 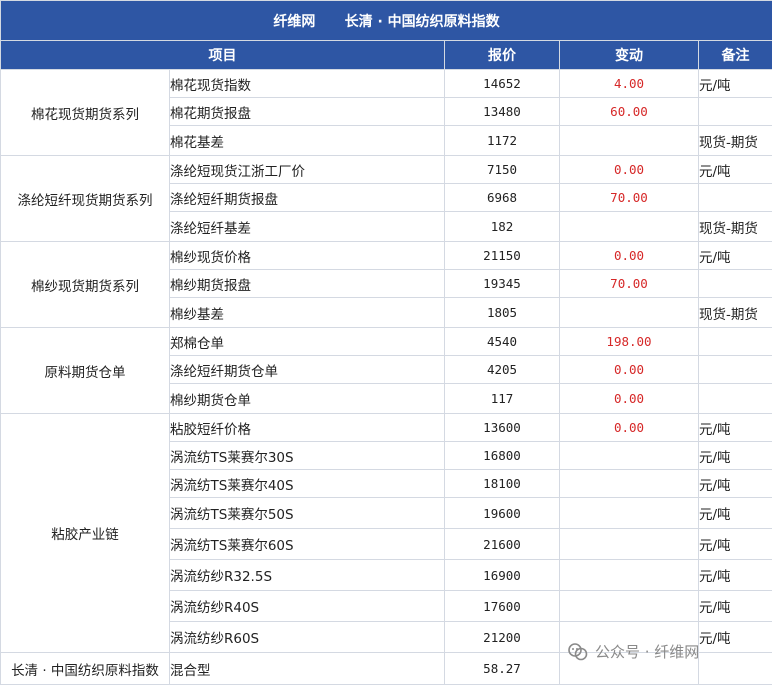 I want to click on table-title: 纤维网 长清 · 中国纺织原料指数, so click(x=386, y=21).